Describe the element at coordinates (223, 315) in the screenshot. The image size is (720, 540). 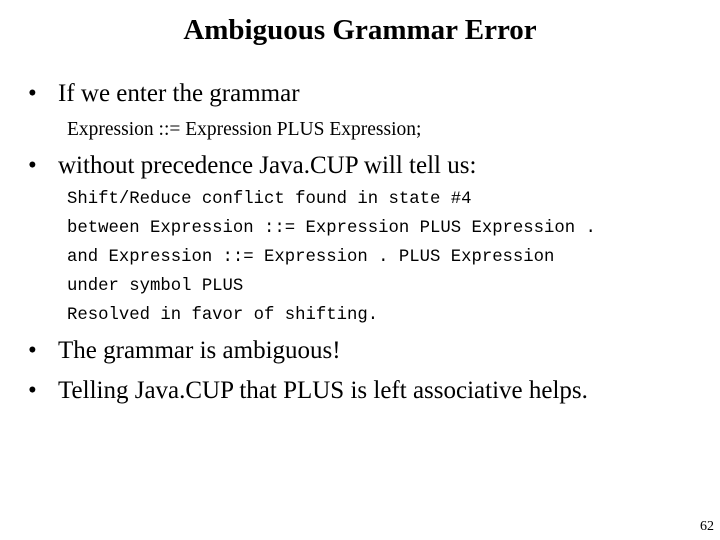
I see `conflict-line: Resolved in favor of shifting.` at that location.